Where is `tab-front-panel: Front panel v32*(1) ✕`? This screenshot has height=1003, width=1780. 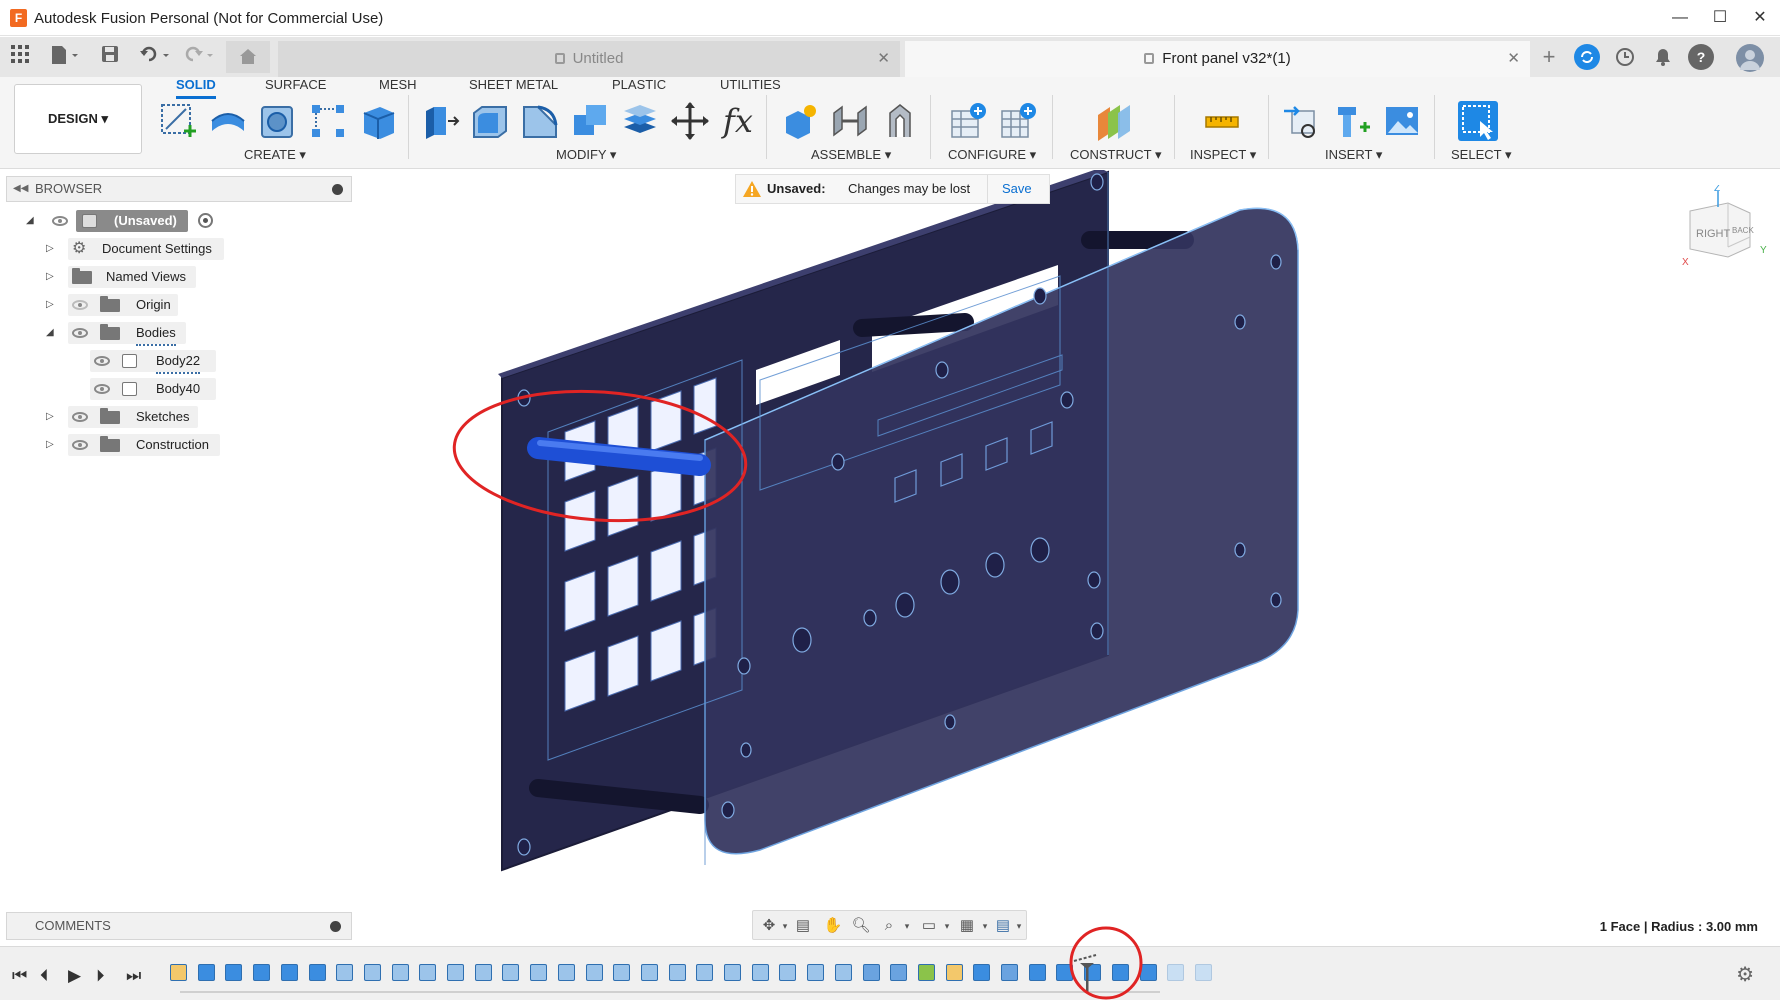 tab-front-panel: Front panel v32*(1) ✕ is located at coordinates (1217, 59).